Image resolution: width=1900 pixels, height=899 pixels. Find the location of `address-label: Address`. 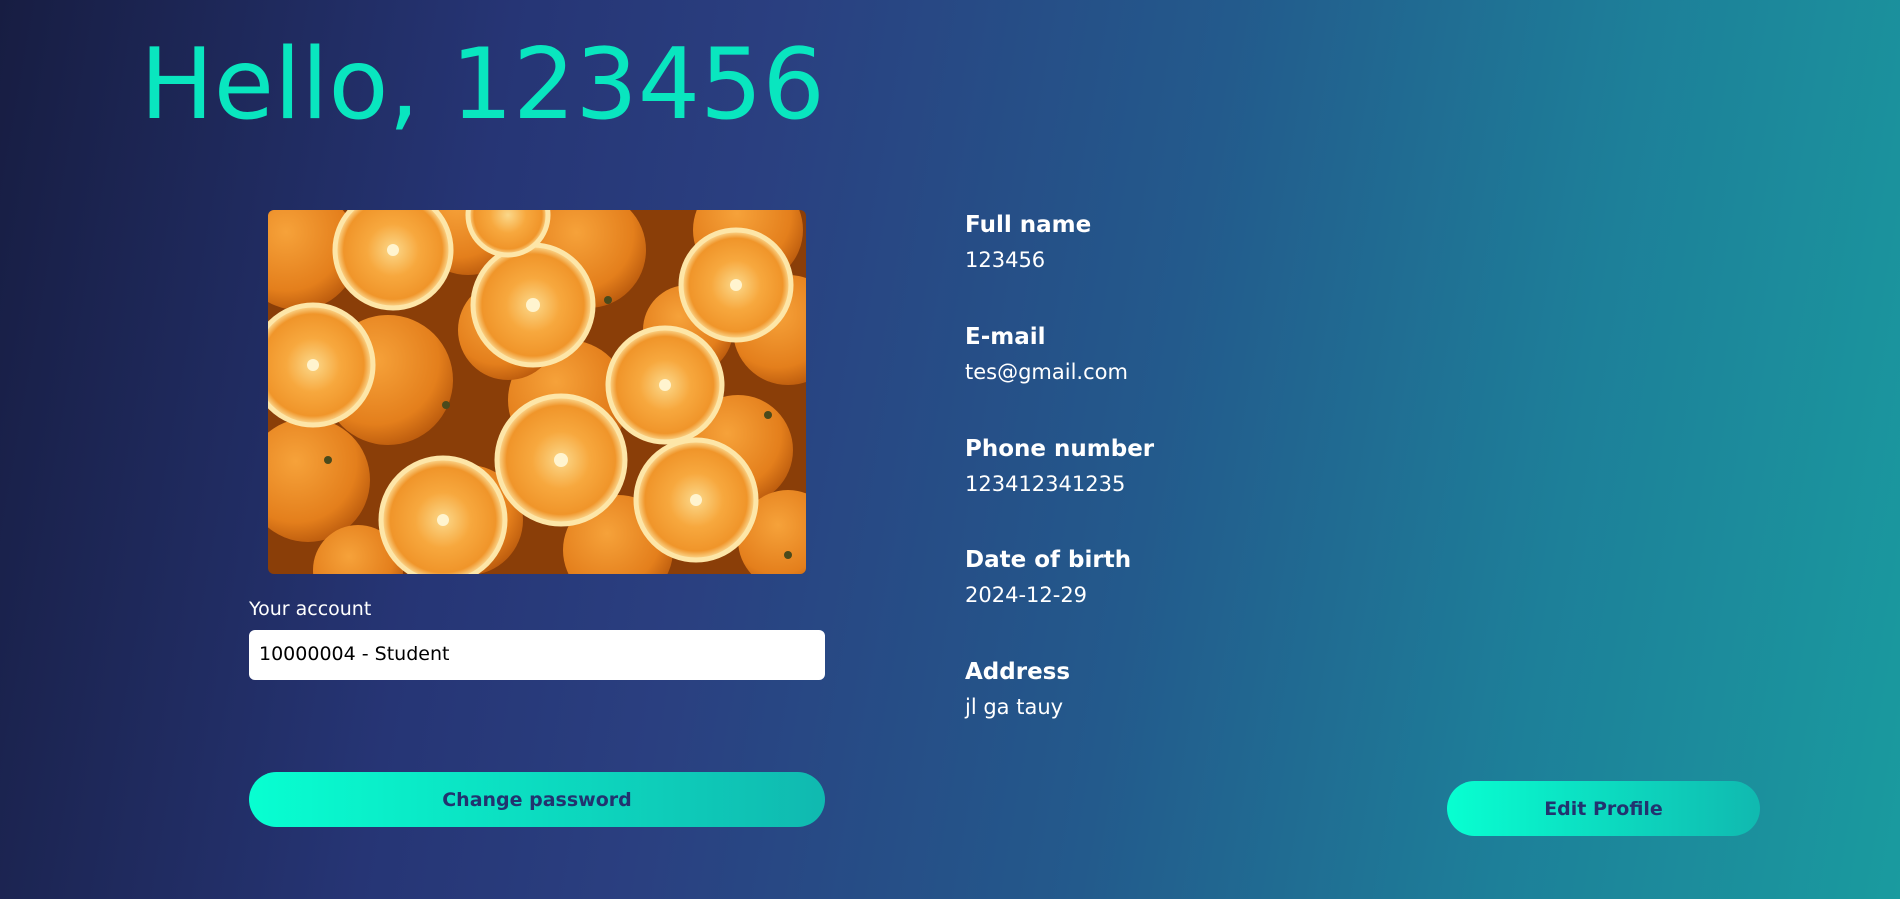

address-label: Address is located at coordinates (1018, 672).